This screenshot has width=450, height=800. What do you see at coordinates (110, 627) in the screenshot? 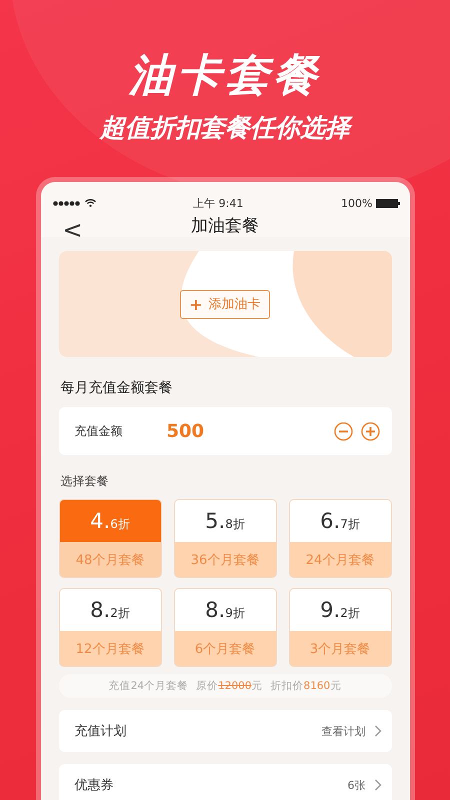
I see `plan-option: 8.2折 12个月套餐` at bounding box center [110, 627].